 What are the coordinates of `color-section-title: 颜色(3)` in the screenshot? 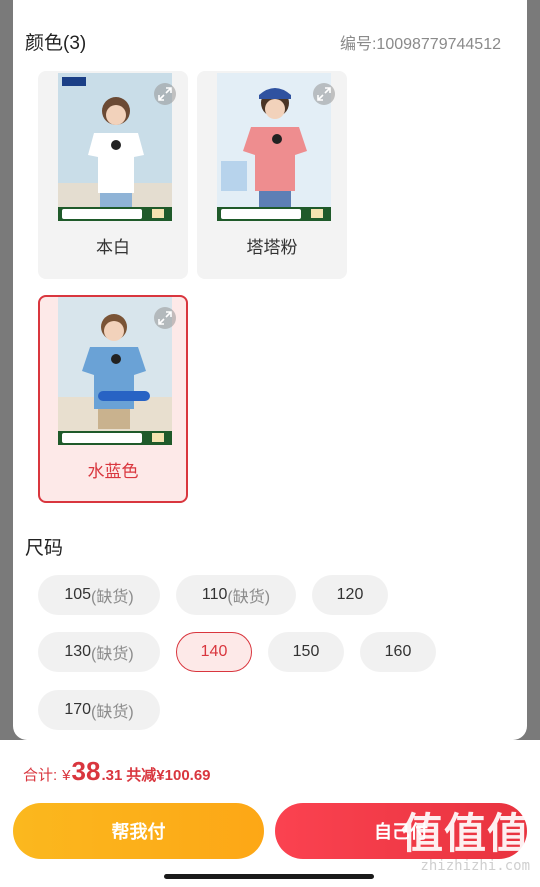 It's located at (56, 43).